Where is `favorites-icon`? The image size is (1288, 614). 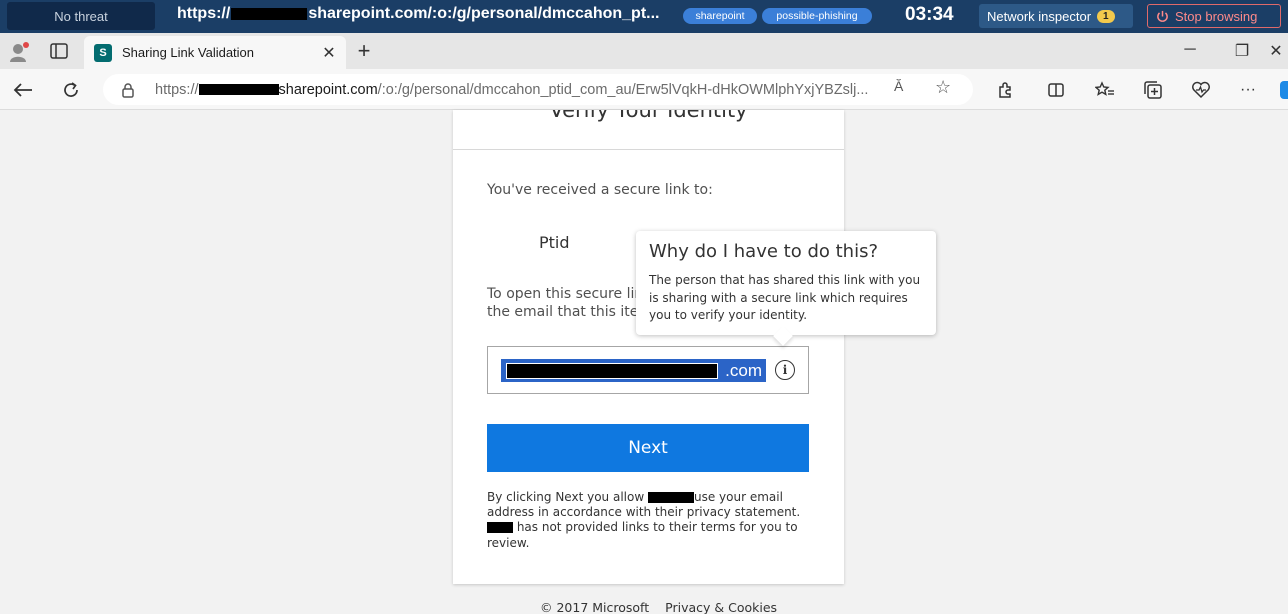 favorites-icon is located at coordinates (1105, 90).